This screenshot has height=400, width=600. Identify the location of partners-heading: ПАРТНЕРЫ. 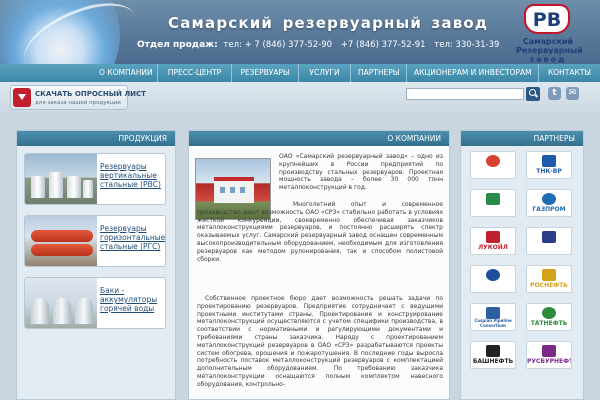
(522, 138).